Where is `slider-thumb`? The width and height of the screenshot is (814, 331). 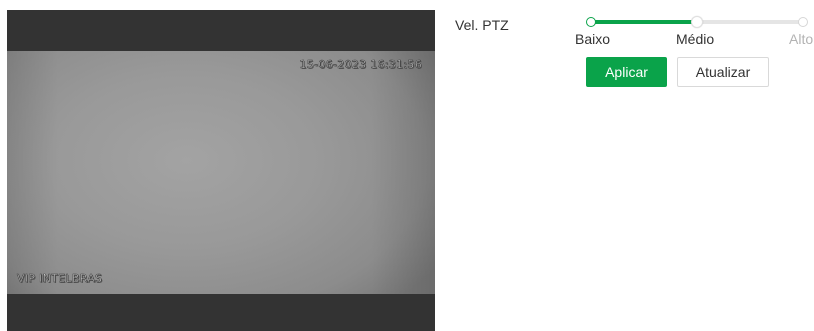 slider-thumb is located at coordinates (697, 22).